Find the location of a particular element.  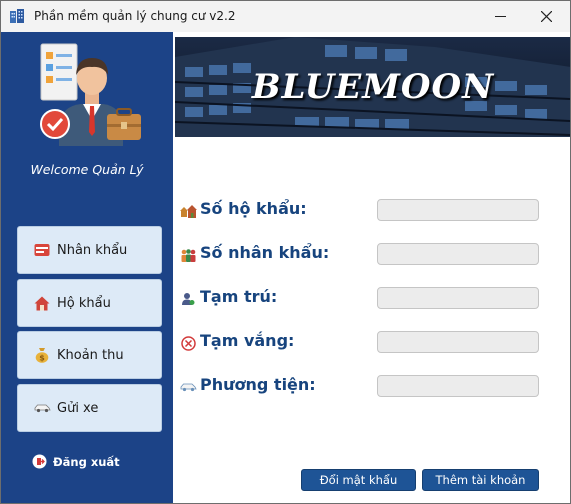

close-icon is located at coordinates (546, 16).